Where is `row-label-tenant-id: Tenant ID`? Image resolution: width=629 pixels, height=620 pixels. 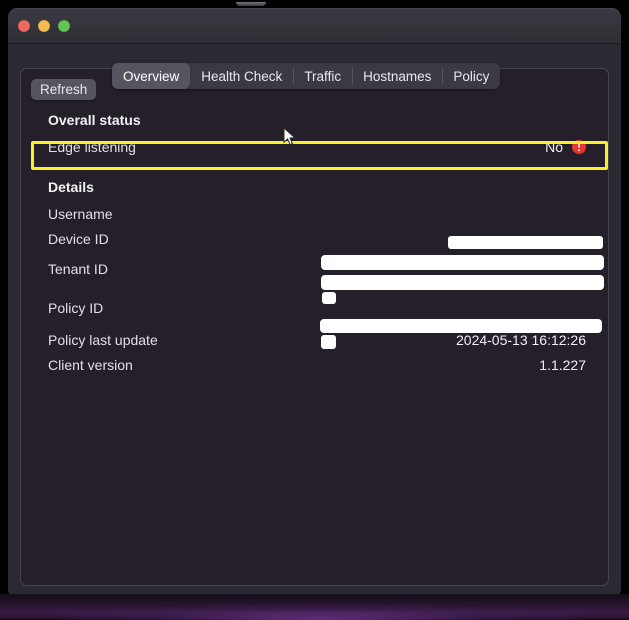
row-label-tenant-id: Tenant ID is located at coordinates (78, 269).